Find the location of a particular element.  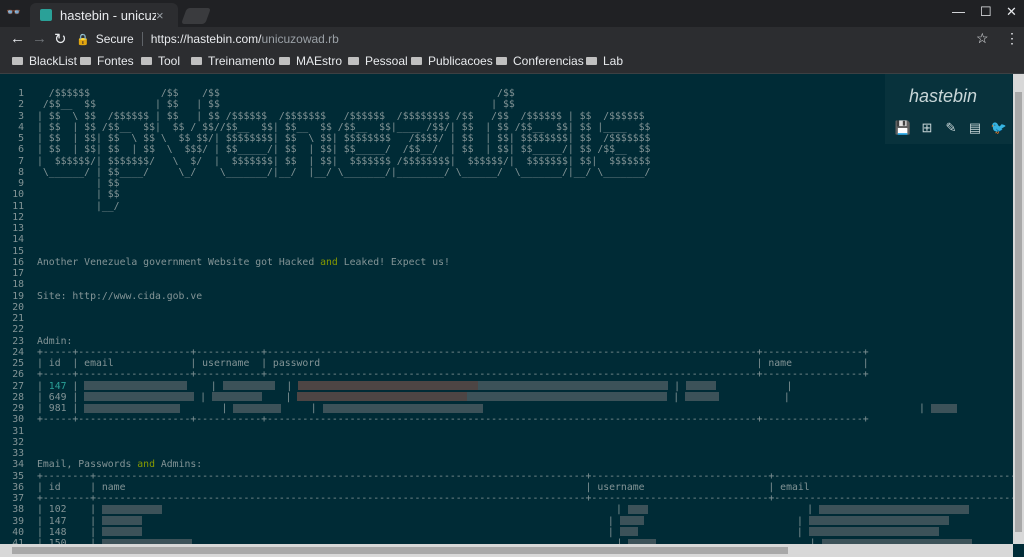

section2-label: Email, Passwords and Admins: is located at coordinates (120, 465).